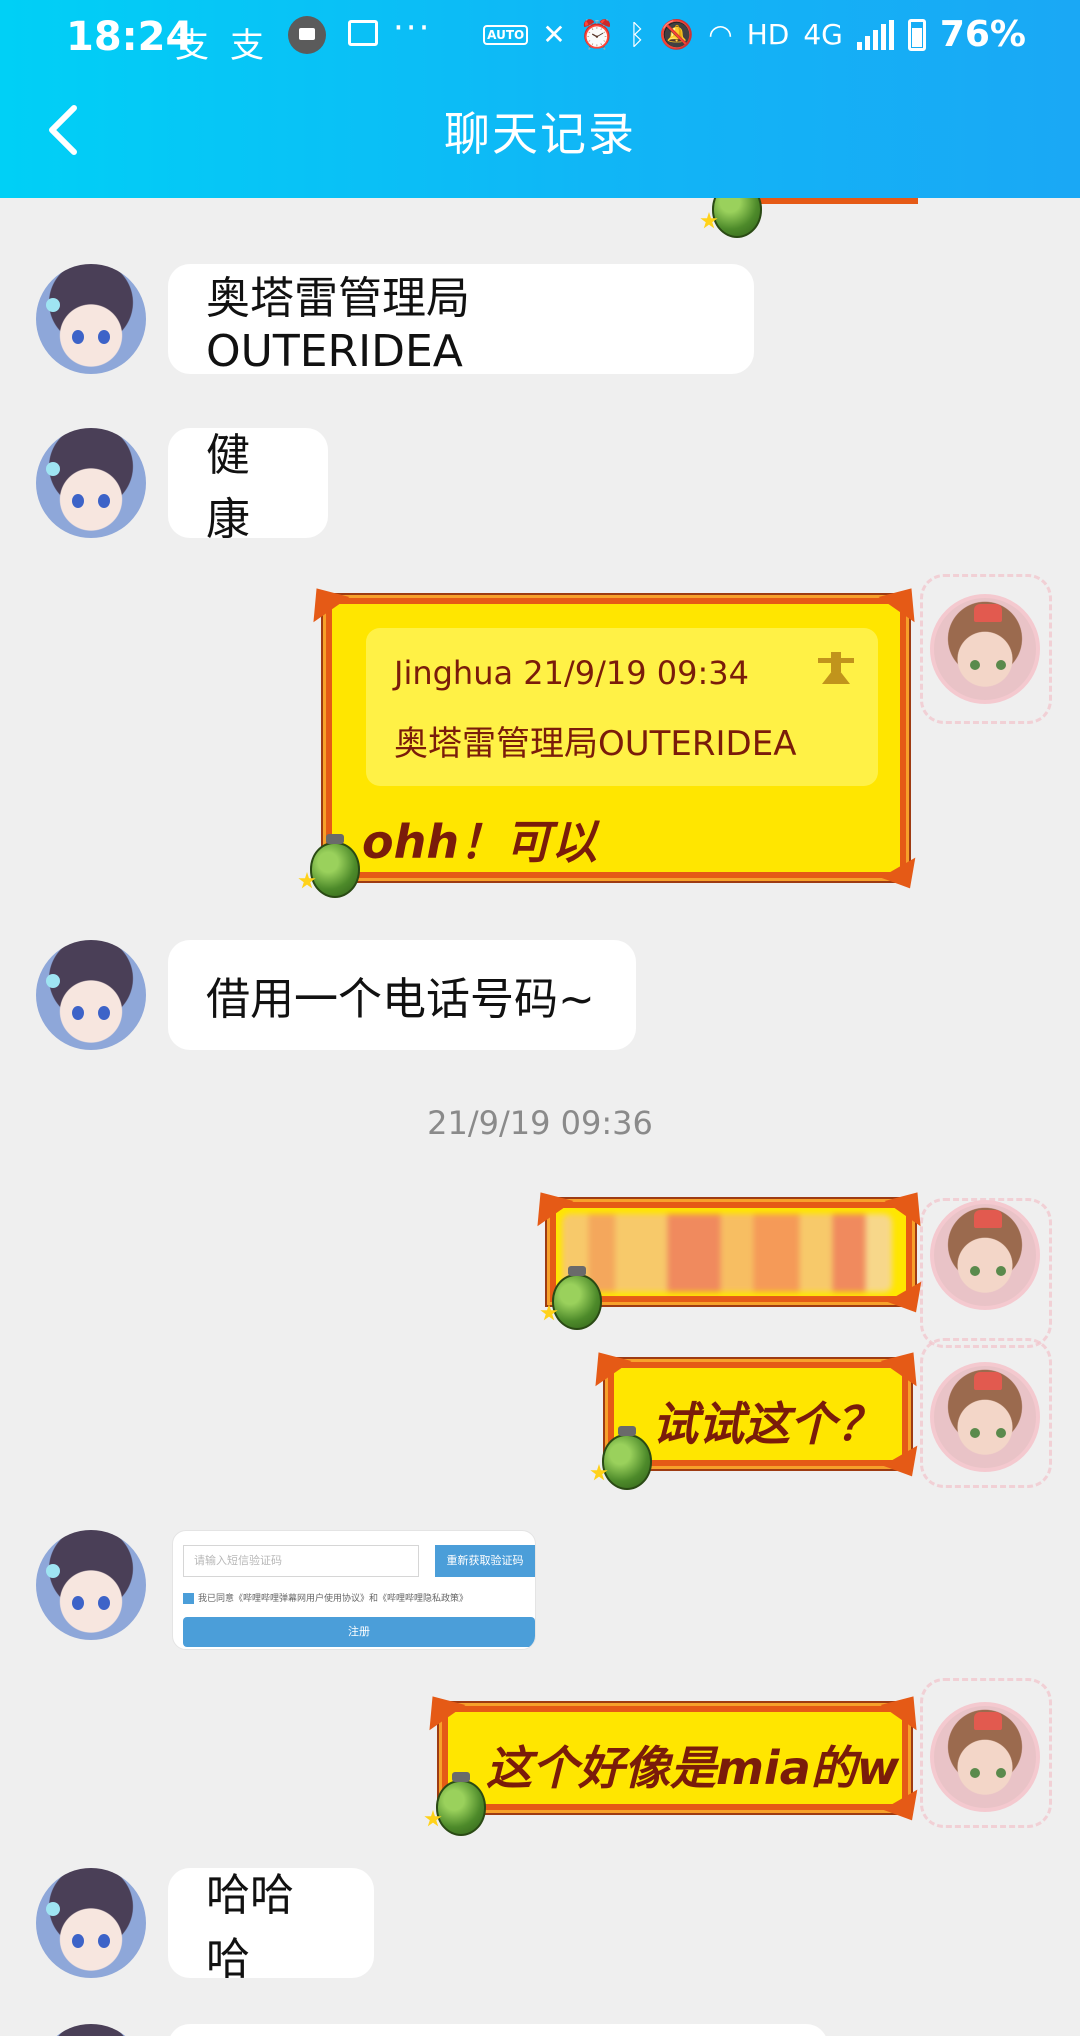  I want to click on quoted-author-time: Jinghua 21/9/19 09:34, so click(572, 673).